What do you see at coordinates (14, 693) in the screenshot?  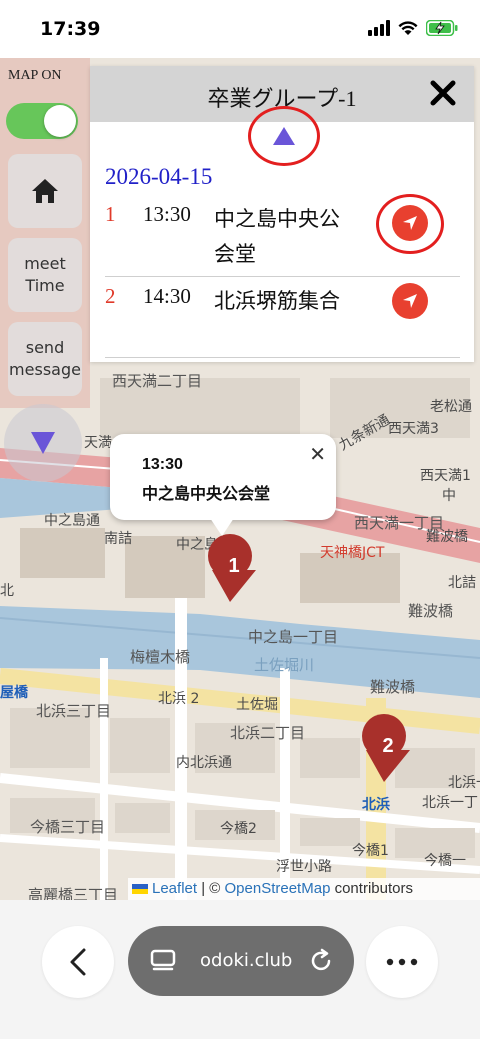 I see `map-label: 屋橋` at bounding box center [14, 693].